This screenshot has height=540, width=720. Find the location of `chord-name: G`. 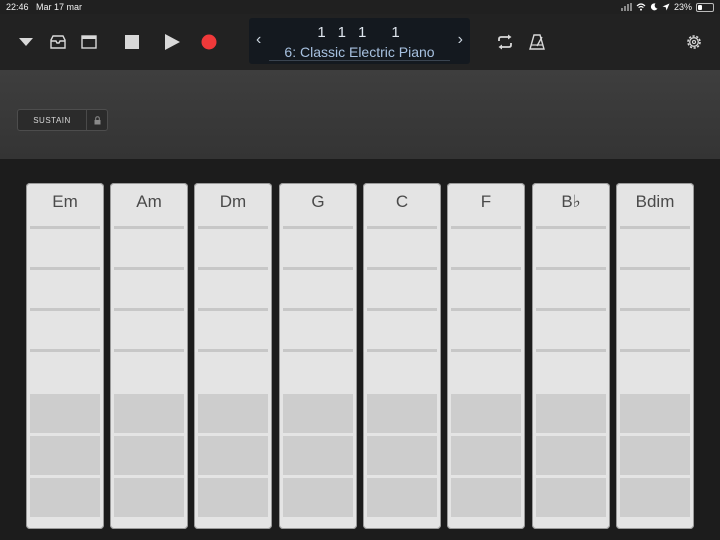

chord-name: G is located at coordinates (318, 201).